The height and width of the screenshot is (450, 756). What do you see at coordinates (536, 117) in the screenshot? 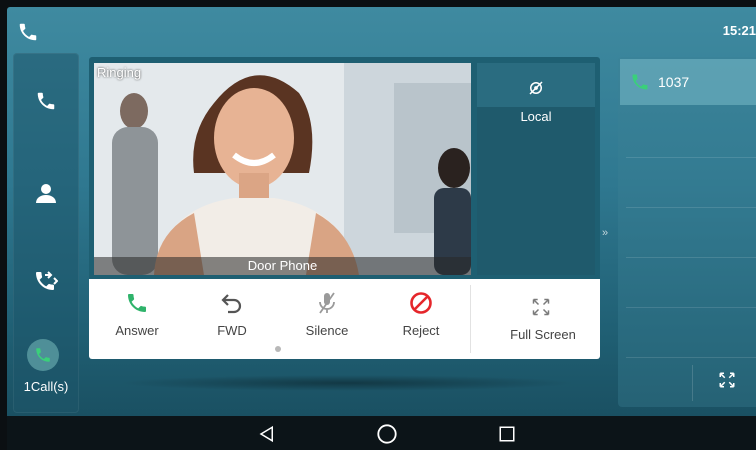
I see `local-video-label: Local` at bounding box center [536, 117].